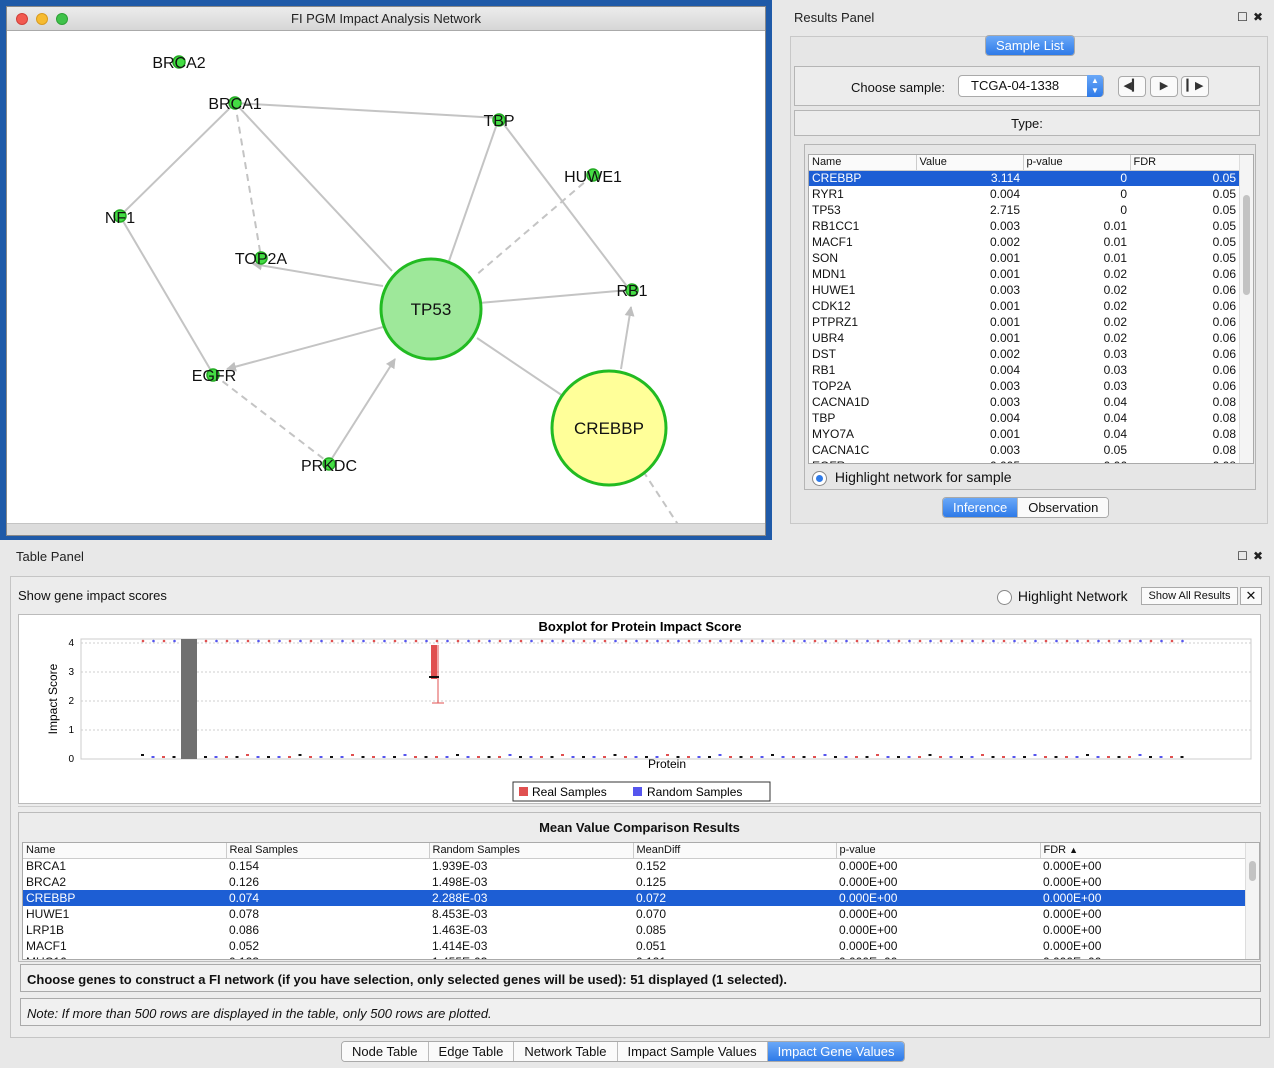  I want to click on edge-huwe1-tp53, so click(534, 225).